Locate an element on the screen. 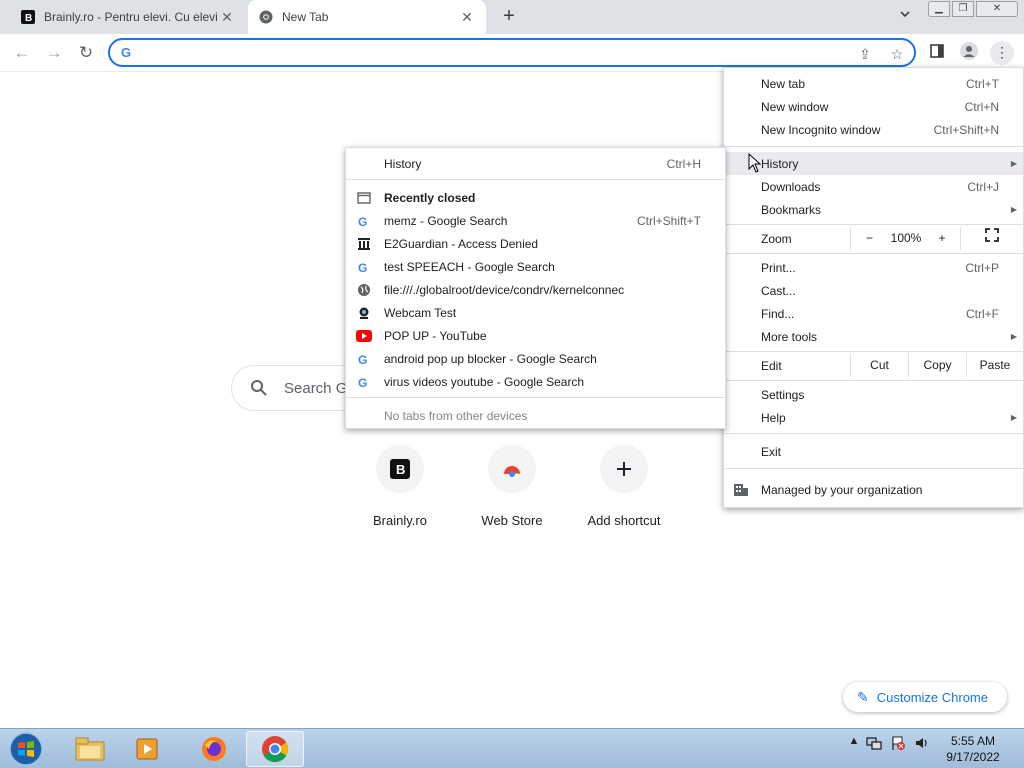 The image size is (1024, 768). taskbar-firefox is located at coordinates (214, 749).